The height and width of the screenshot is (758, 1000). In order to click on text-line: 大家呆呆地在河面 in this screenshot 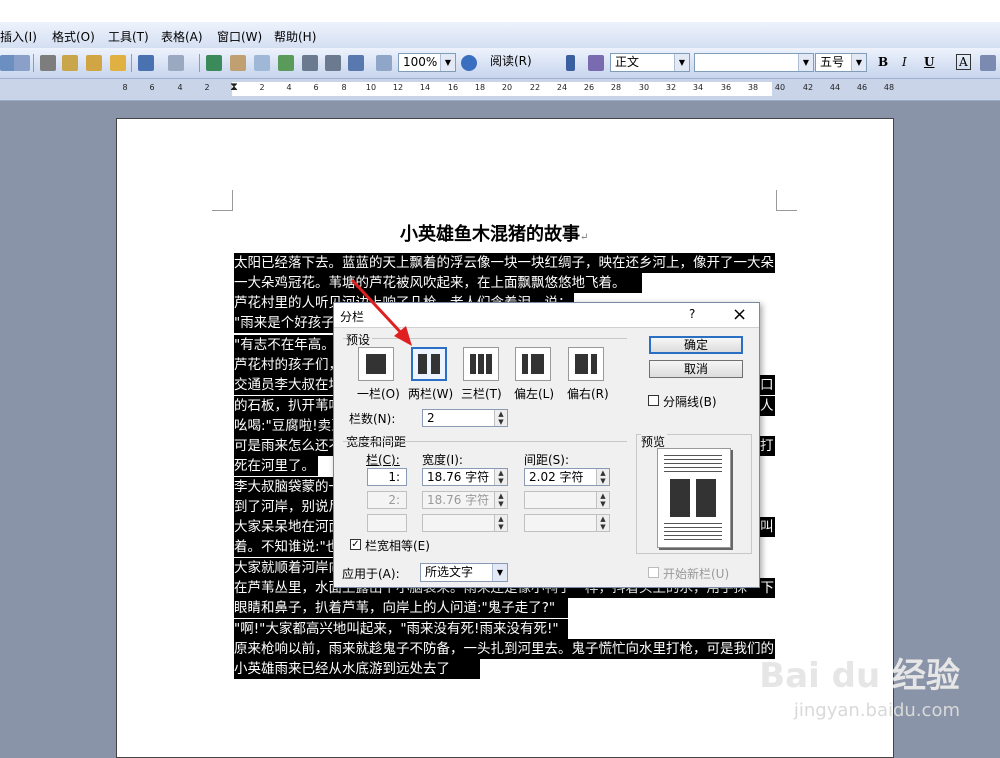, I will do `click(284, 527)`.